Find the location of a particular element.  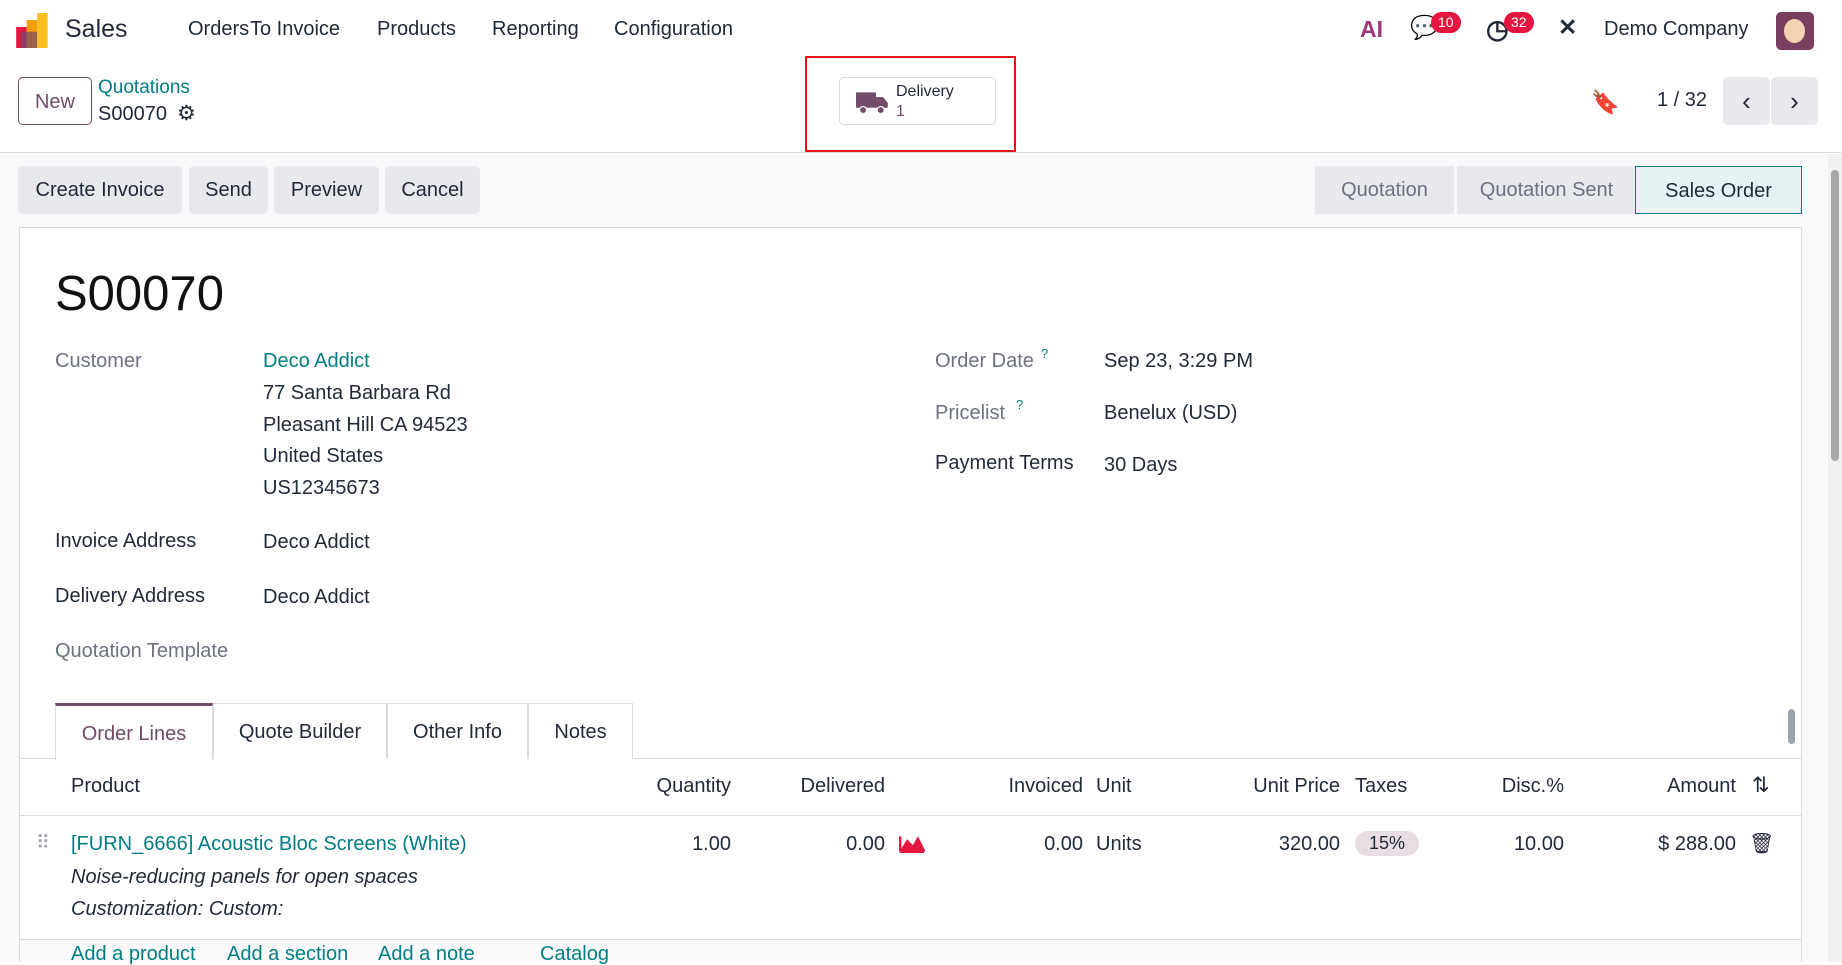

menu-reporting: Reporting is located at coordinates (535, 29).